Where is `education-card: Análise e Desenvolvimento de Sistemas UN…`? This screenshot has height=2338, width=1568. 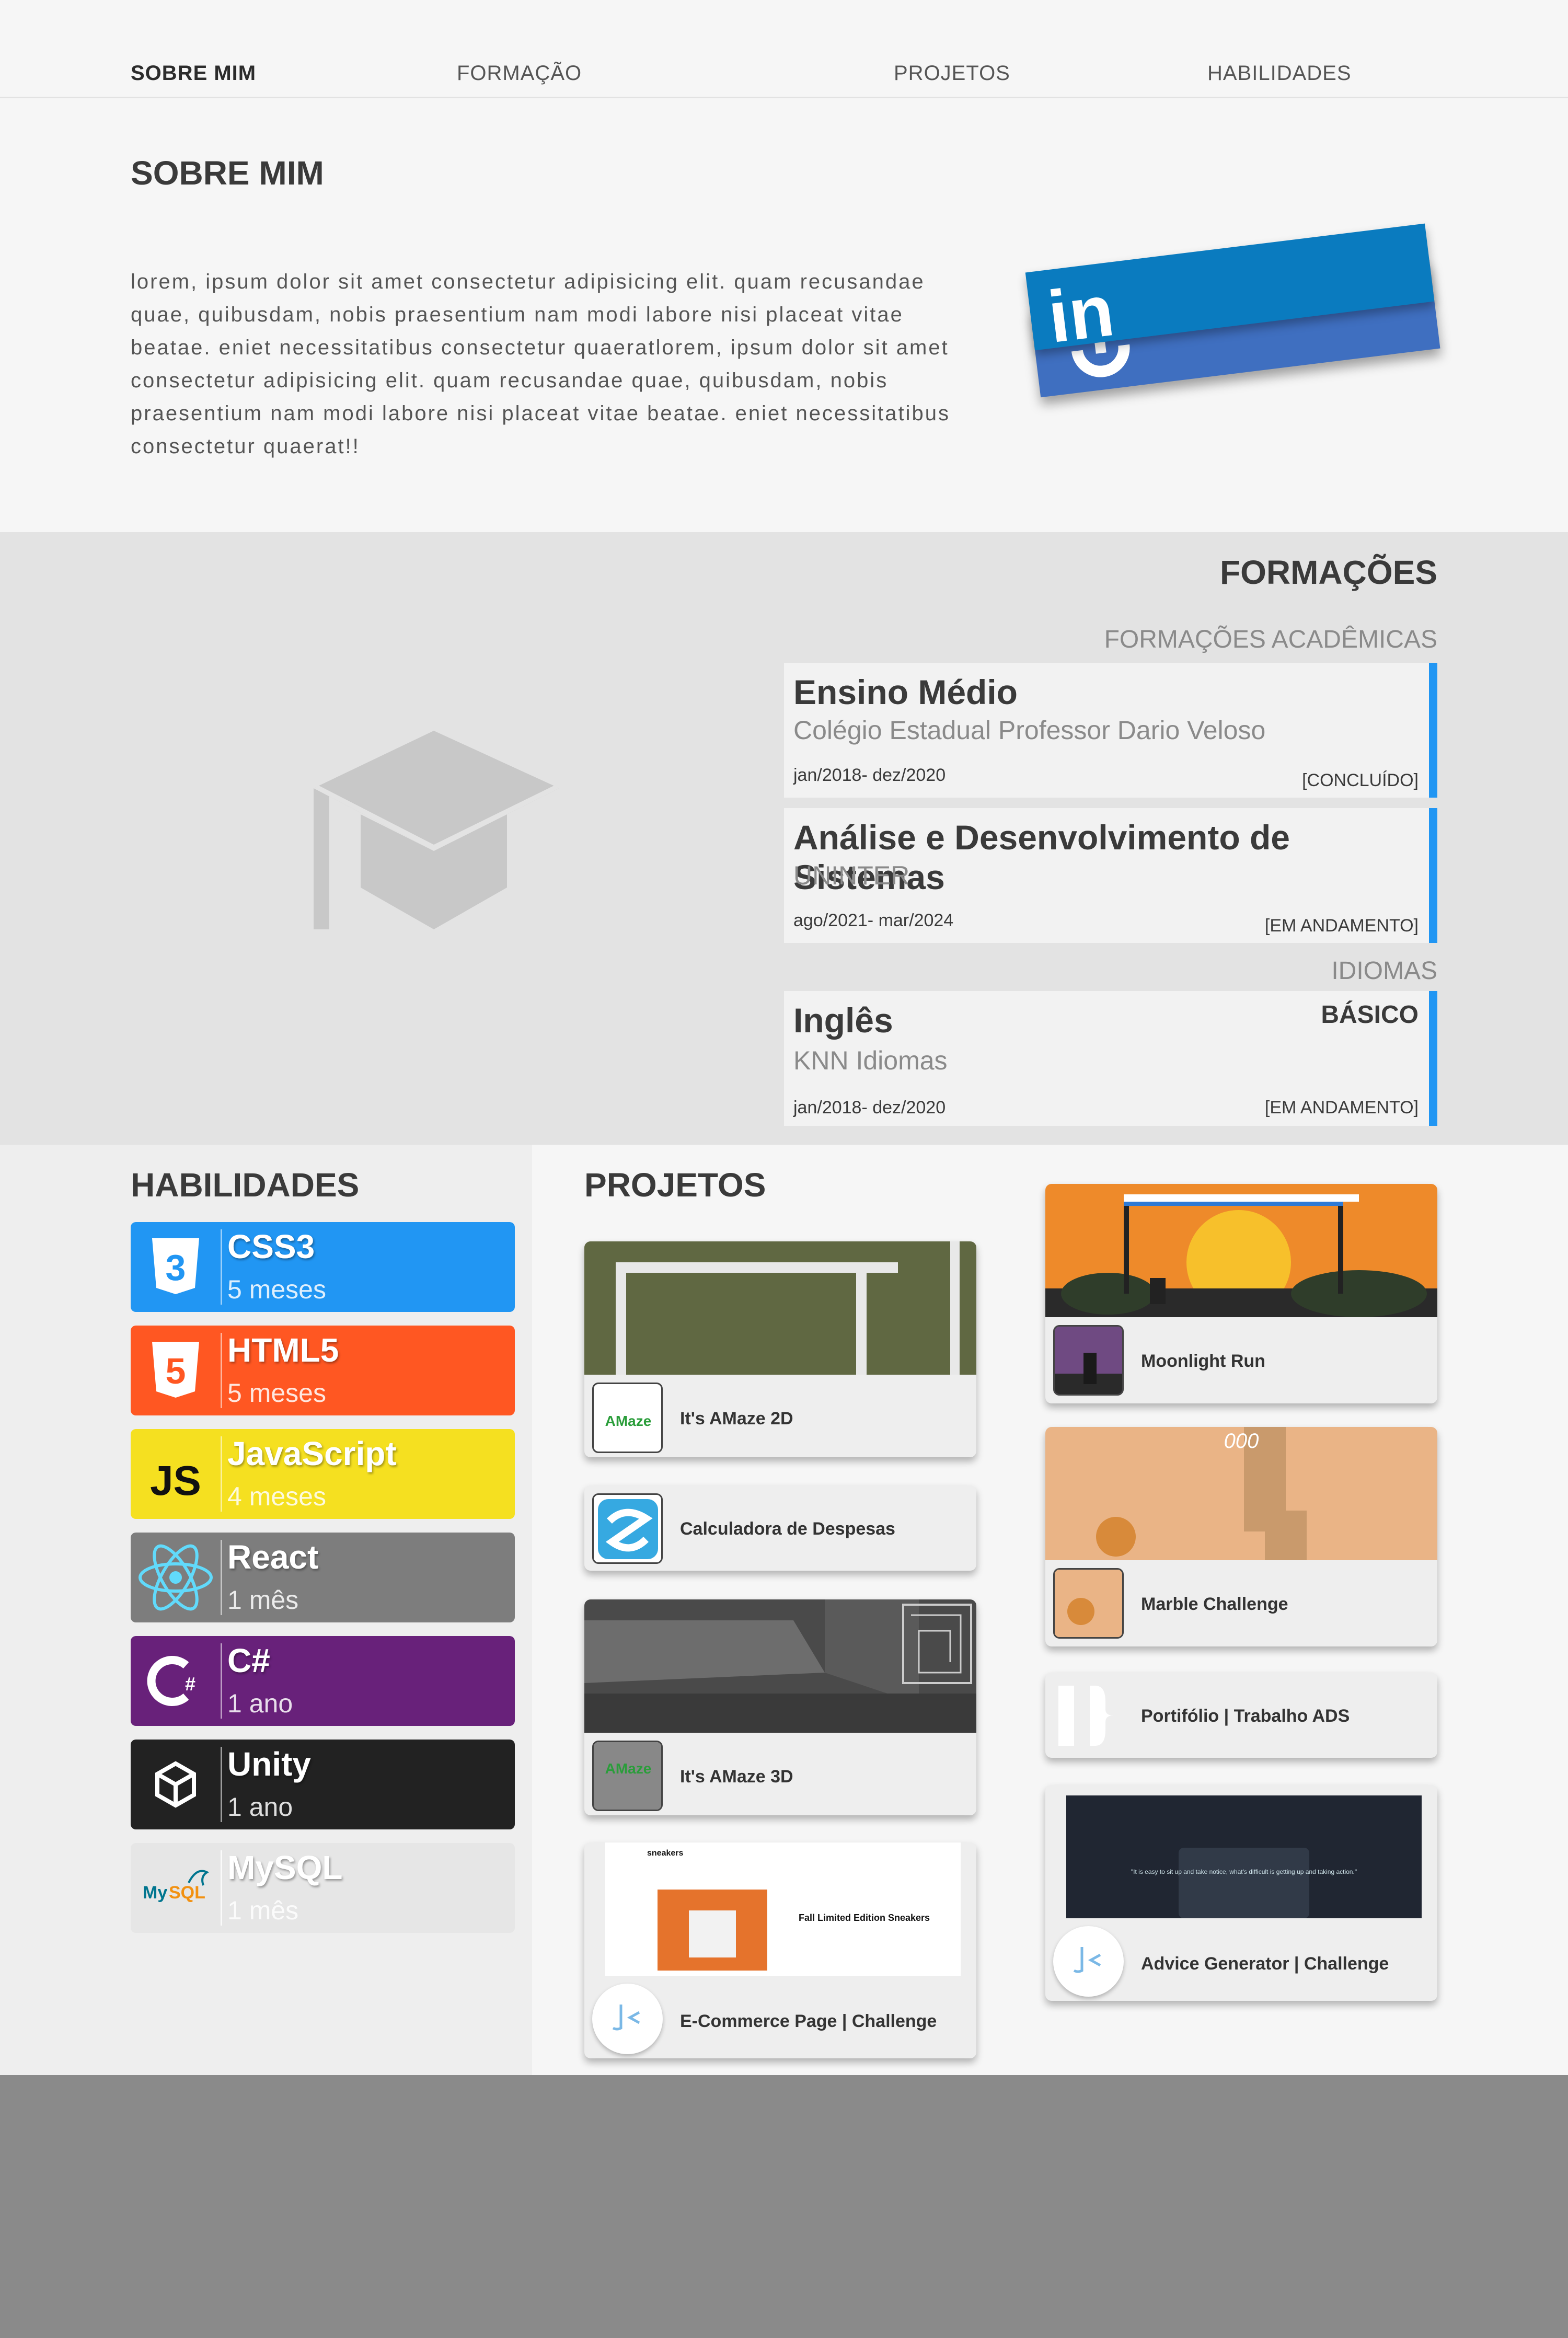
education-card: Análise e Desenvolvimento de Sistemas UN… is located at coordinates (1110, 875).